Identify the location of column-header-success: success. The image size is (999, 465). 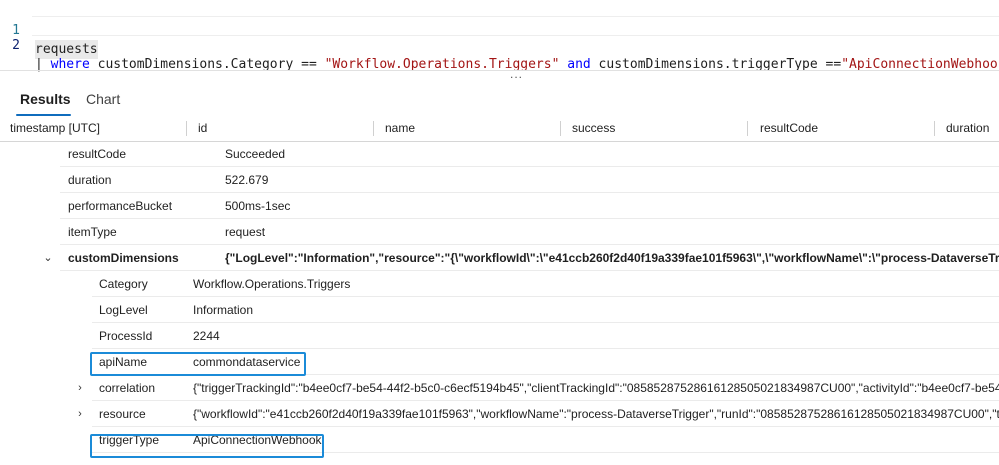
(593, 128).